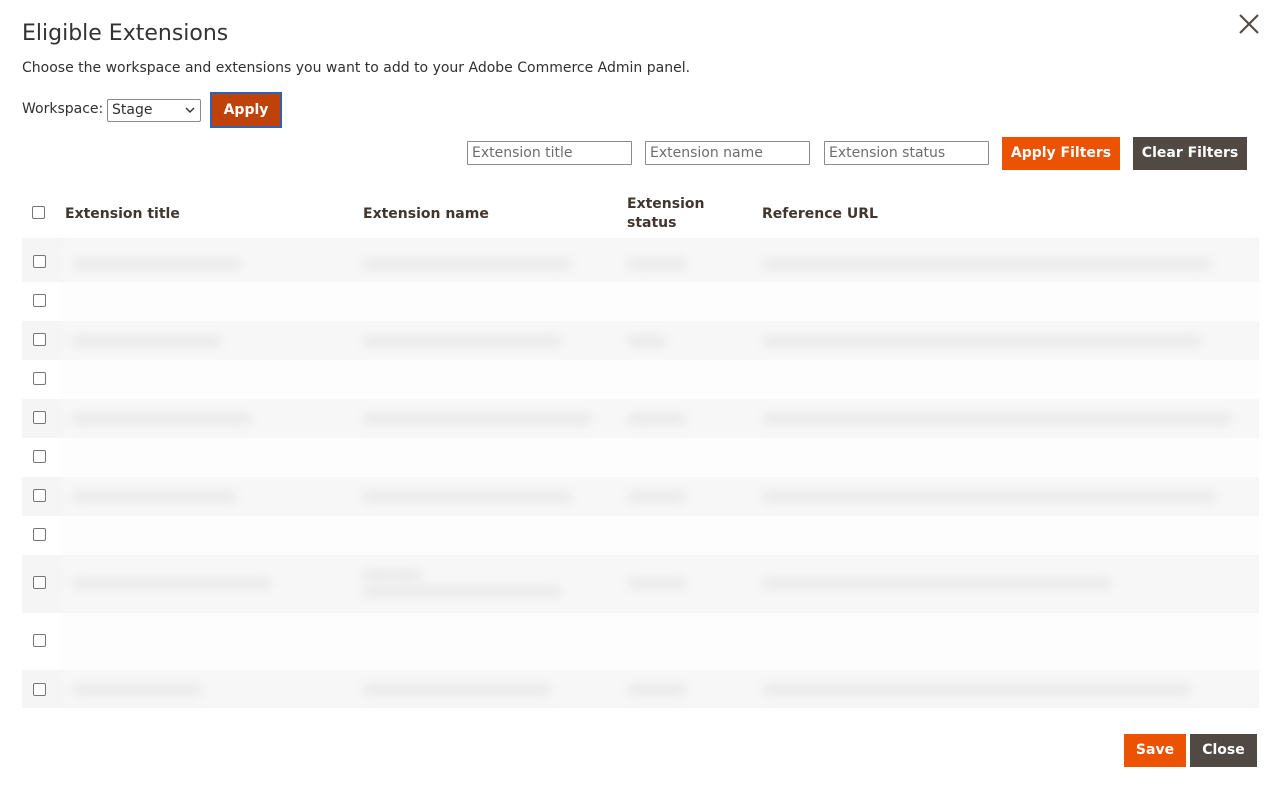 This screenshot has height=791, width=1280. I want to click on column-header-extension-title: Extension title, so click(122, 214).